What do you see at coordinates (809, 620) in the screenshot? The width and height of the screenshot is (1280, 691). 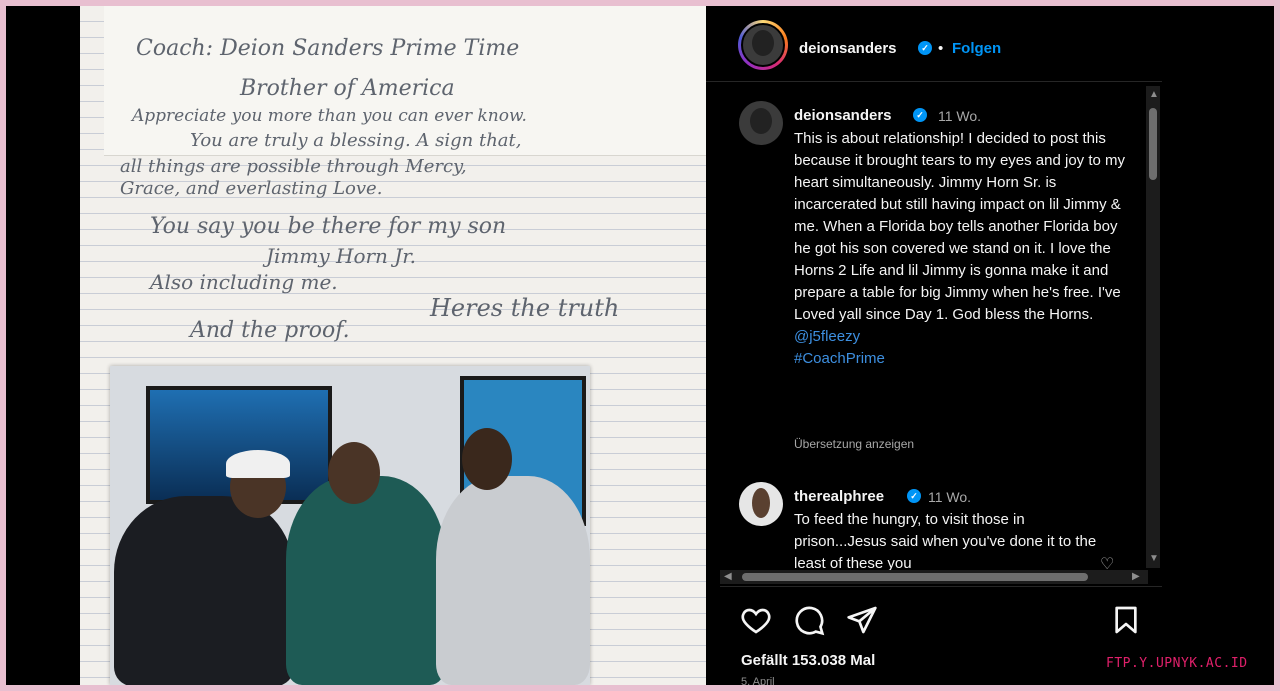 I see `comment-icon` at bounding box center [809, 620].